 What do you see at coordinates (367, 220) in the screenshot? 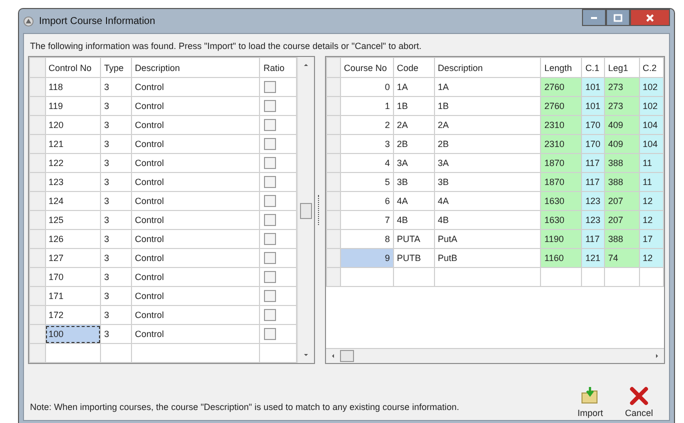
I see `table-cell: 7` at bounding box center [367, 220].